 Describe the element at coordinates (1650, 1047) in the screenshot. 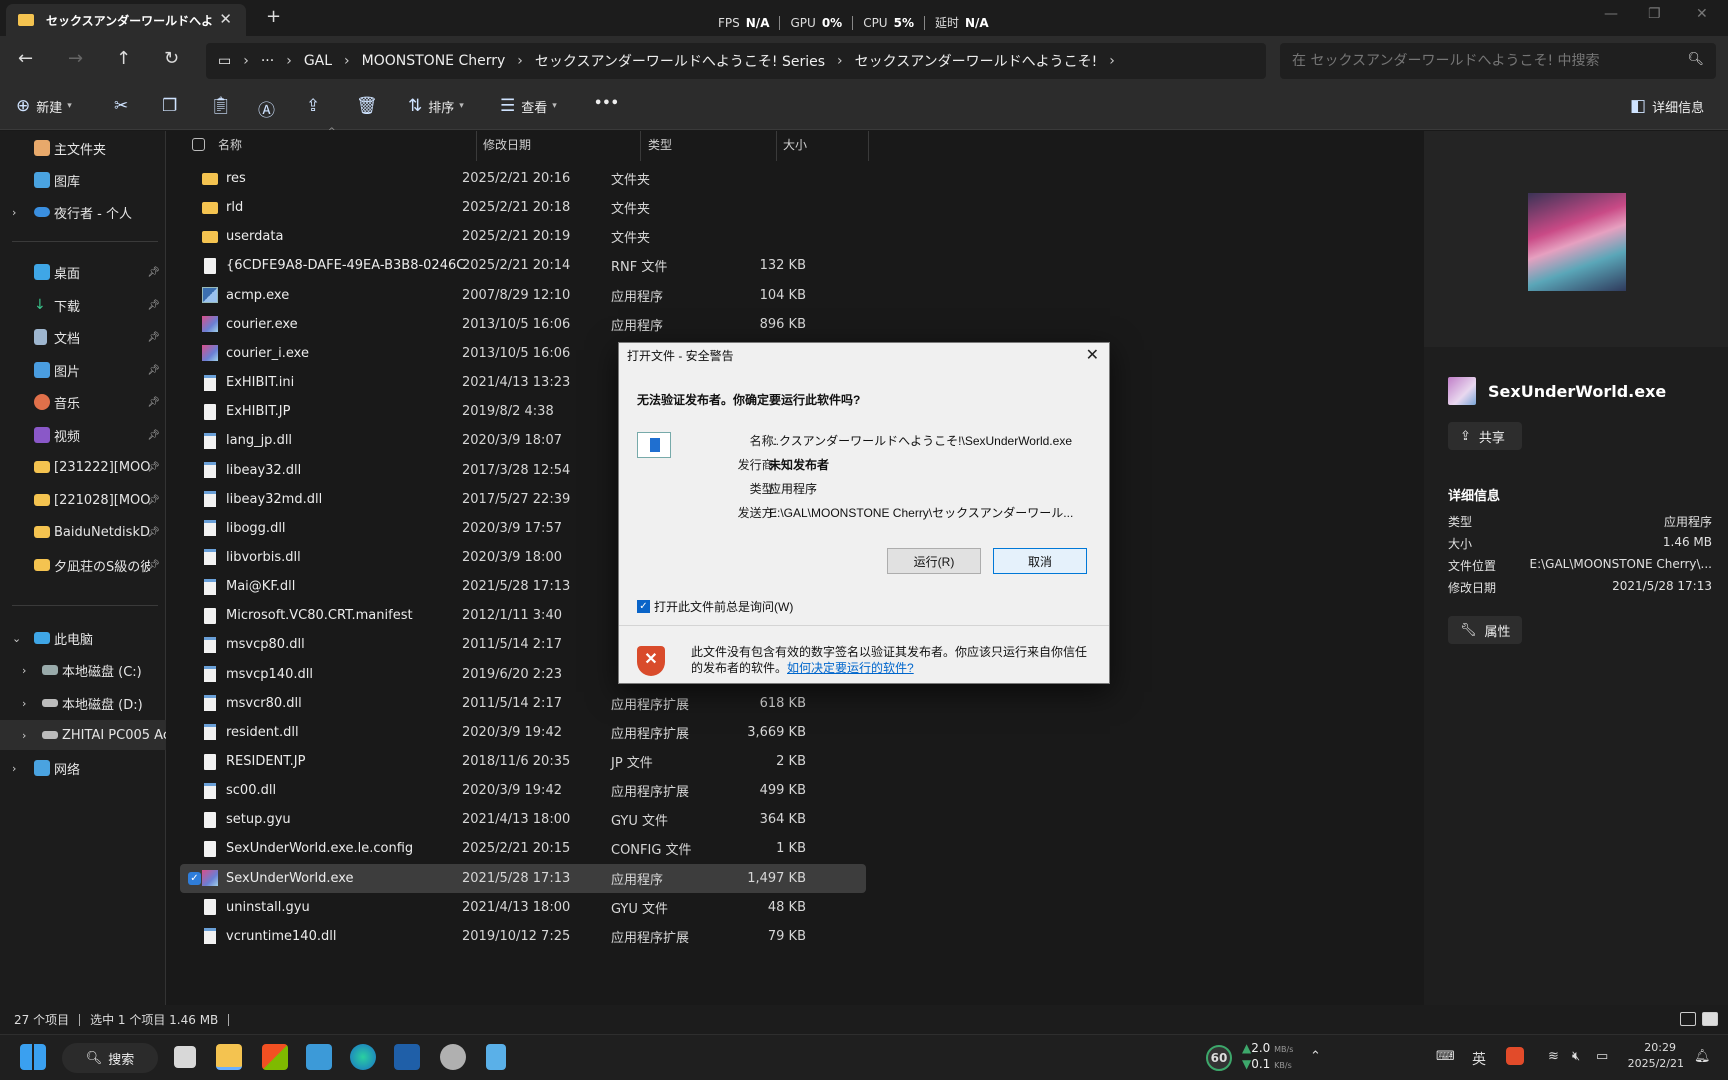

I see `clock-time: 20:29` at that location.